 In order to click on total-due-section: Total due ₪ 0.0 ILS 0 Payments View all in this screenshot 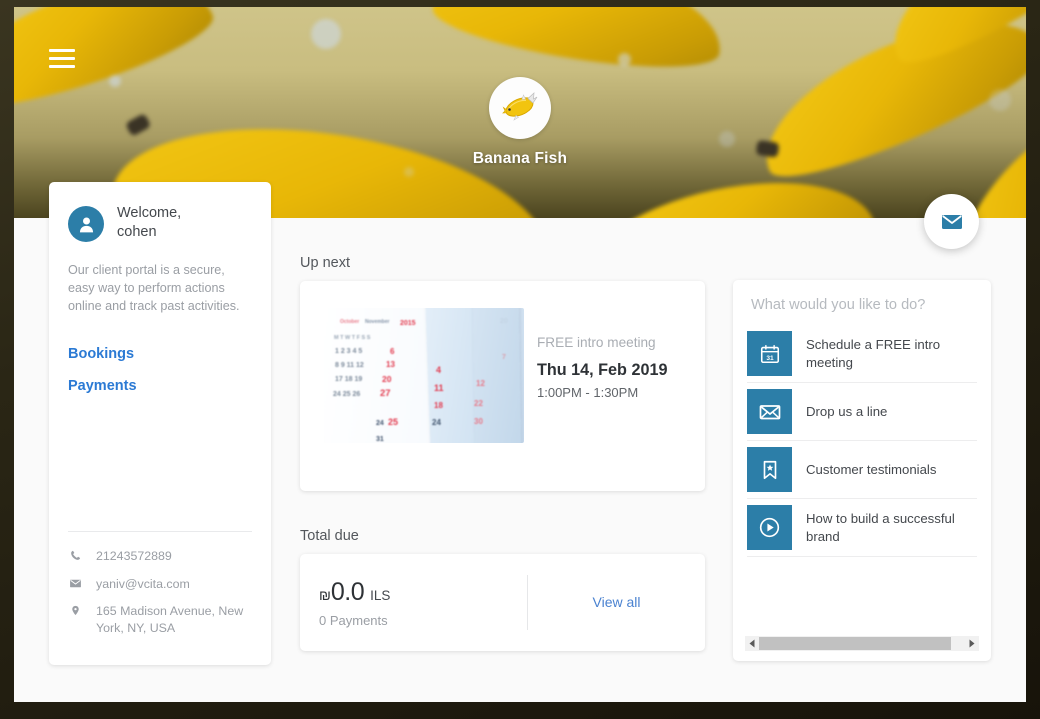, I will do `click(502, 589)`.